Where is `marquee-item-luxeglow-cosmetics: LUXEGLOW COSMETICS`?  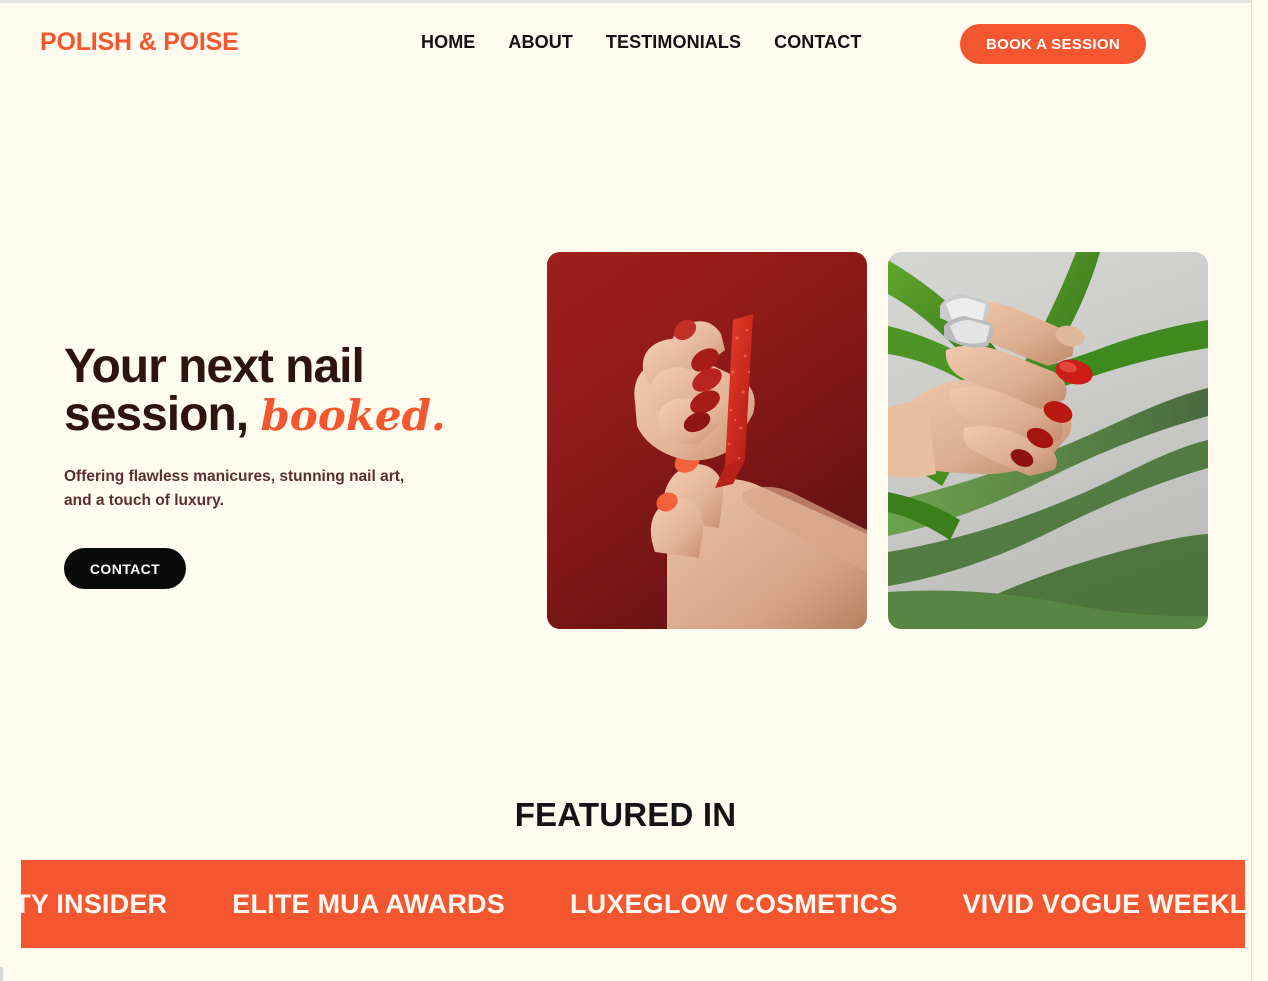 marquee-item-luxeglow-cosmetics: LUXEGLOW COSMETICS is located at coordinates (733, 903).